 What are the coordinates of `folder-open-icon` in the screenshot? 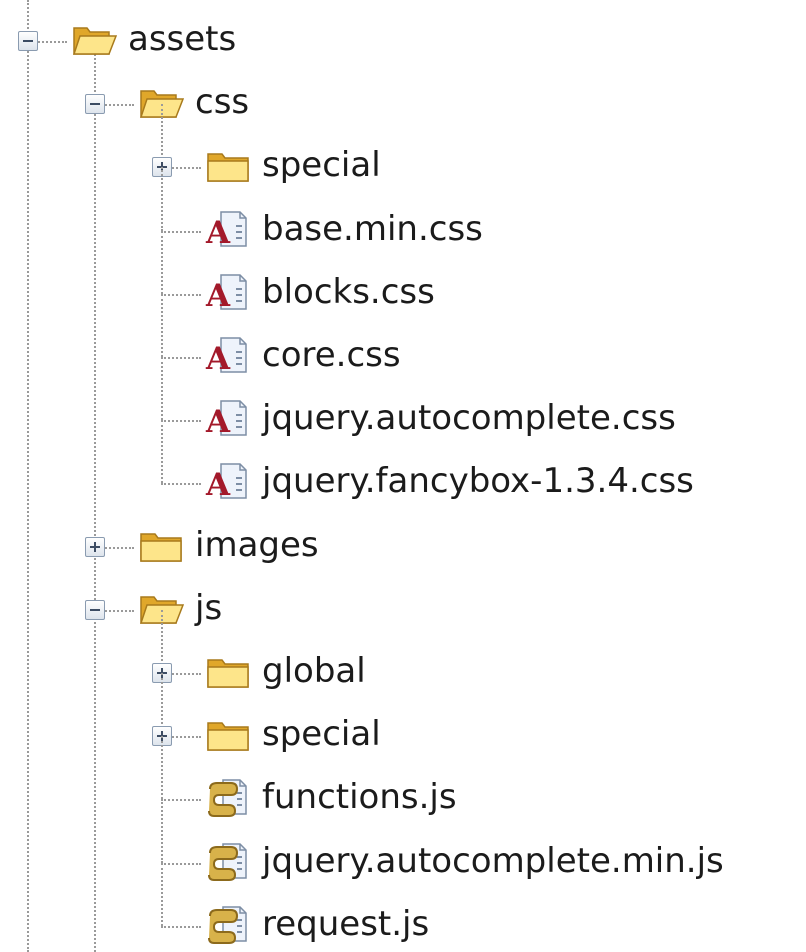 It's located at (94, 39).